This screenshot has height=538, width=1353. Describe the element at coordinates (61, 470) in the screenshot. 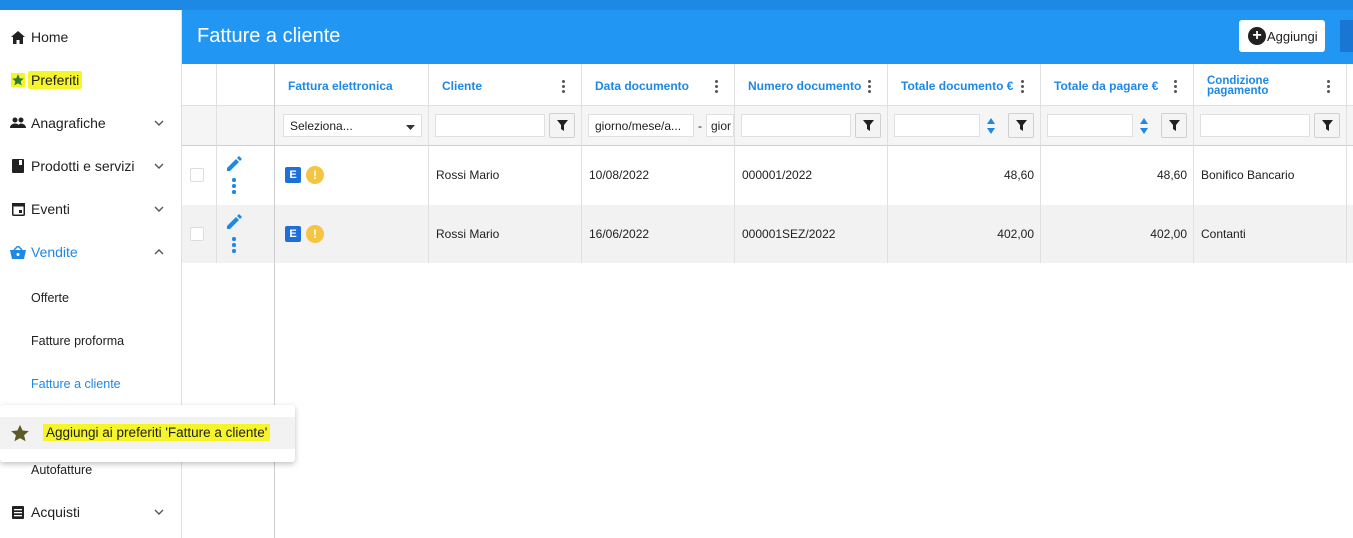

I see `sidebar-subitem-autofatture: Autofatture` at that location.